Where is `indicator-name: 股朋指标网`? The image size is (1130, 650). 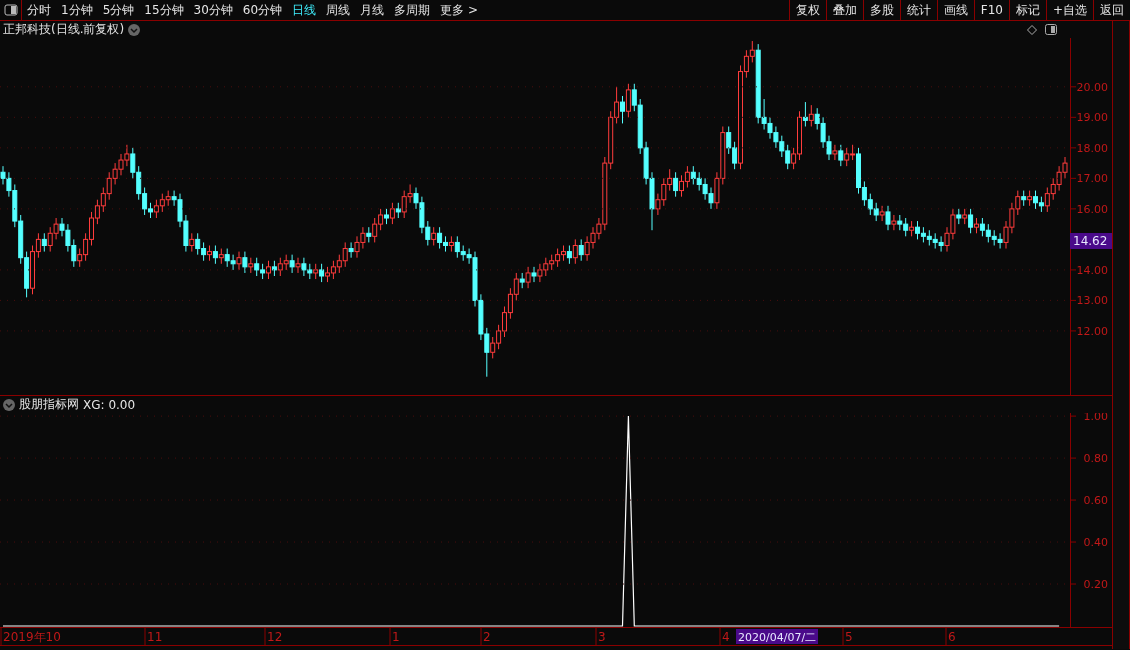 indicator-name: 股朋指标网 is located at coordinates (49, 404).